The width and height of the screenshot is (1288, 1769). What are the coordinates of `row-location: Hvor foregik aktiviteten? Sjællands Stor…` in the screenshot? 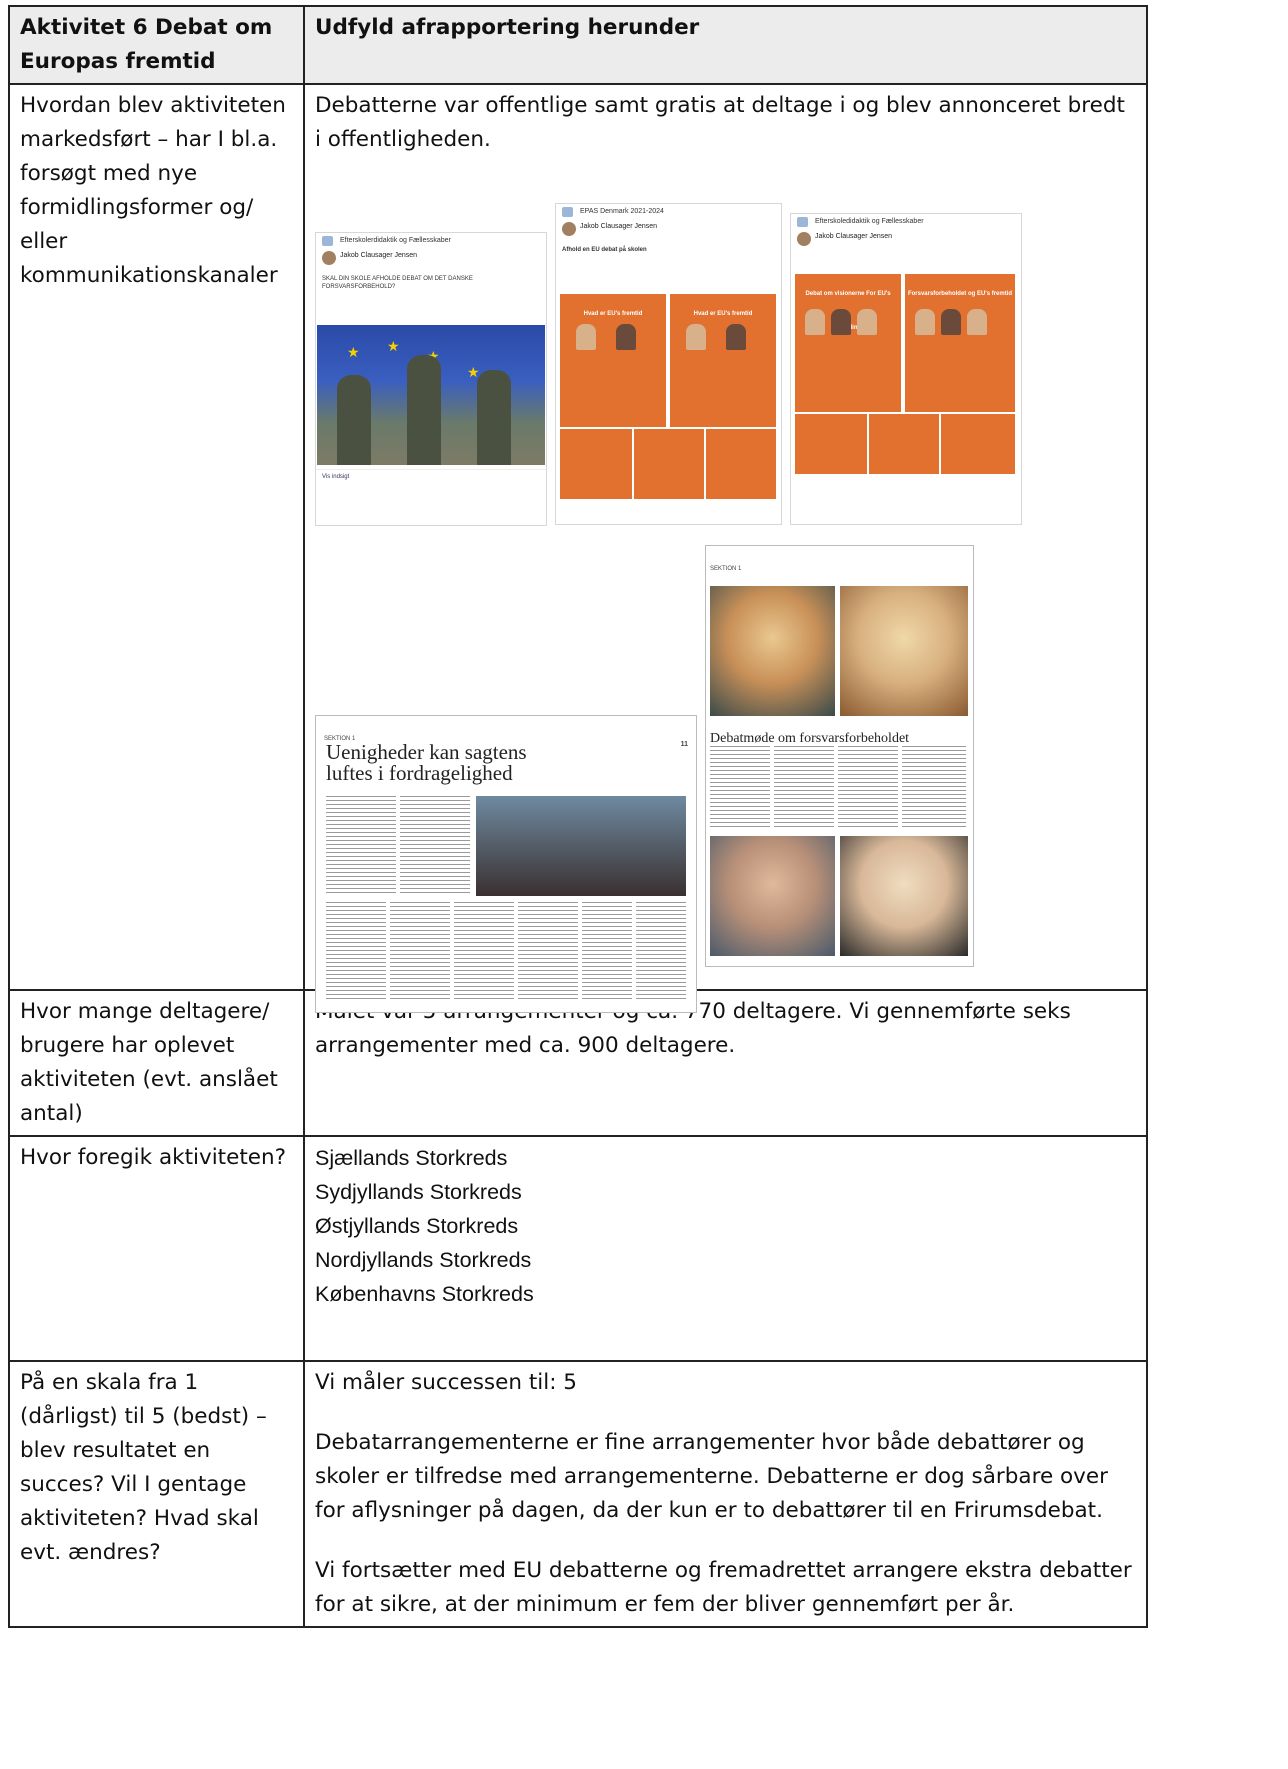 It's located at (578, 1248).